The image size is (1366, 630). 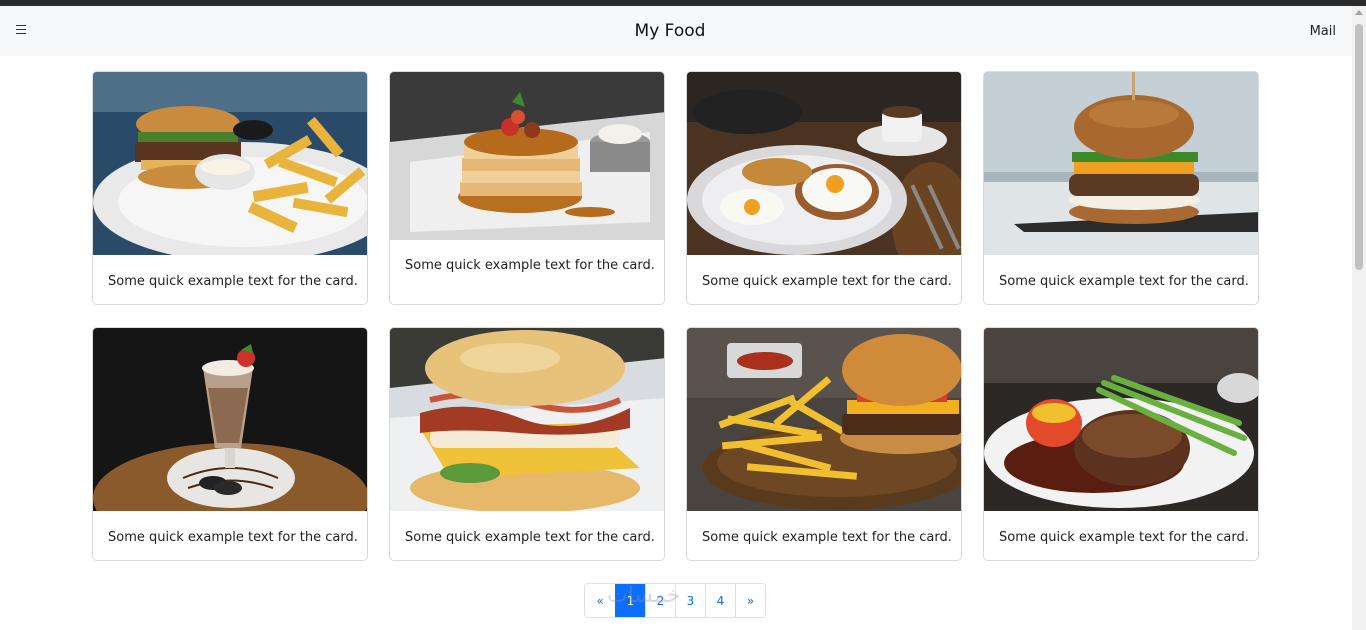 What do you see at coordinates (1121, 163) in the screenshot?
I see `card-image-burger-slate` at bounding box center [1121, 163].